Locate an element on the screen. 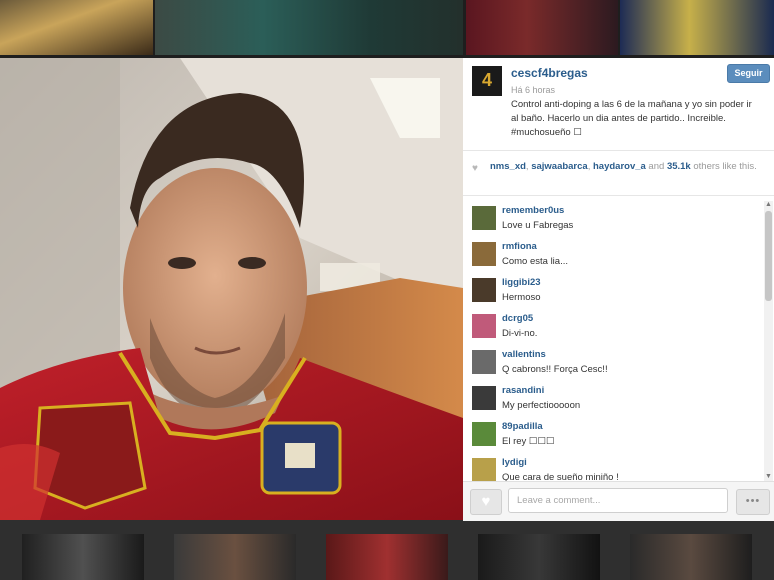 This screenshot has width=774, height=580. post-timestamp: Há 6 horas is located at coordinates (533, 90).